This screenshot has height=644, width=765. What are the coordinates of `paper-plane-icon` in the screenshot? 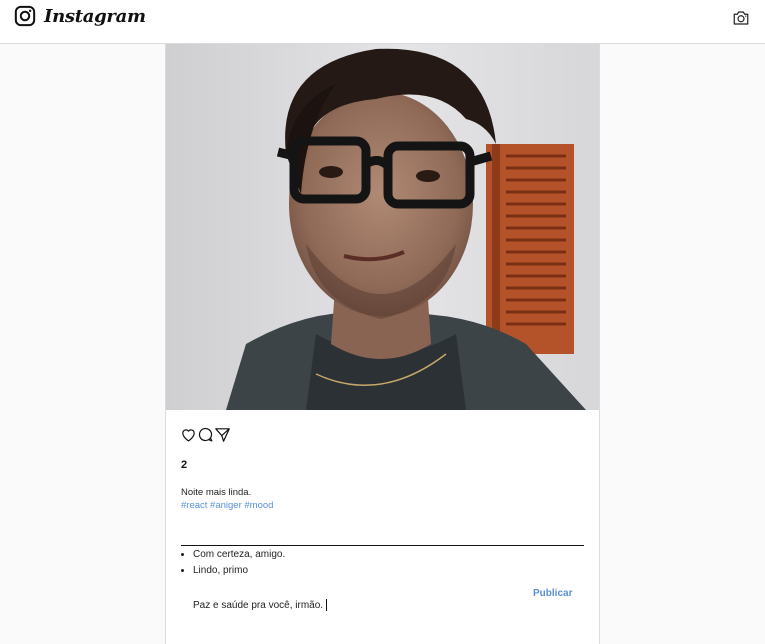 It's located at (222, 434).